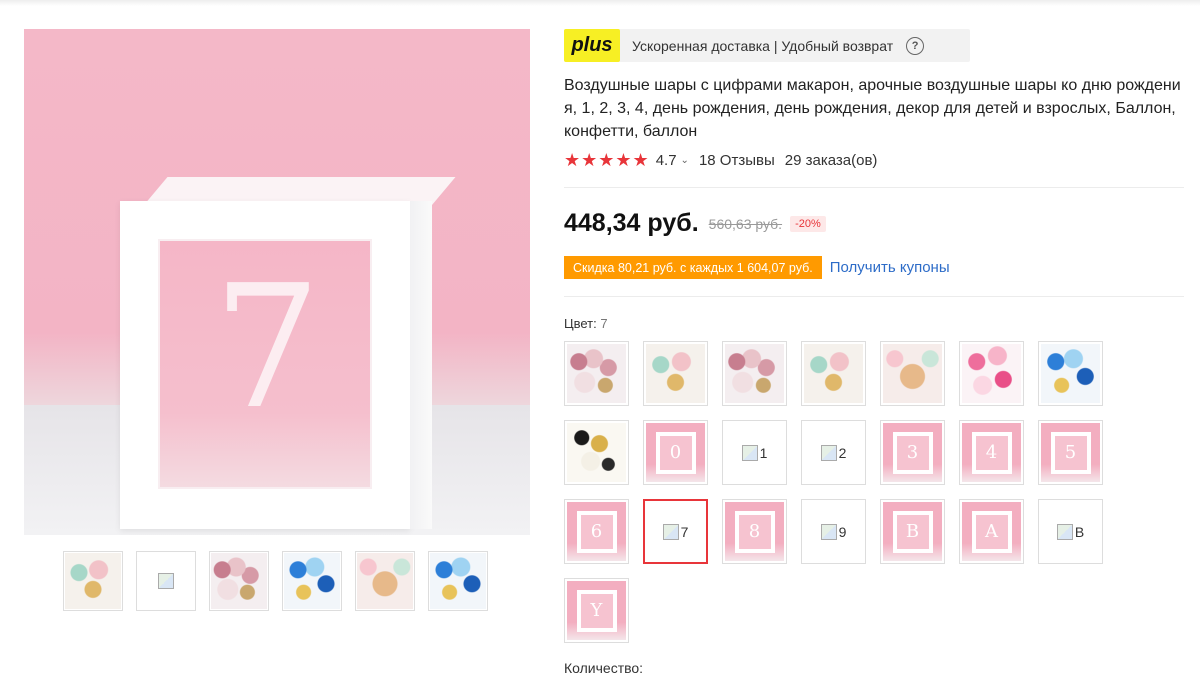 The width and height of the screenshot is (1200, 695). I want to click on box-side, so click(421, 365).